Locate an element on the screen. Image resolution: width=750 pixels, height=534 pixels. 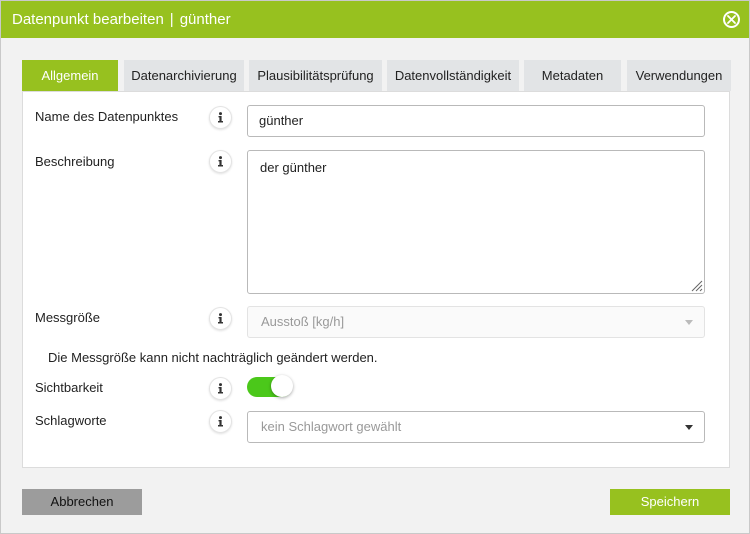
name-input: günther is located at coordinates (476, 121).